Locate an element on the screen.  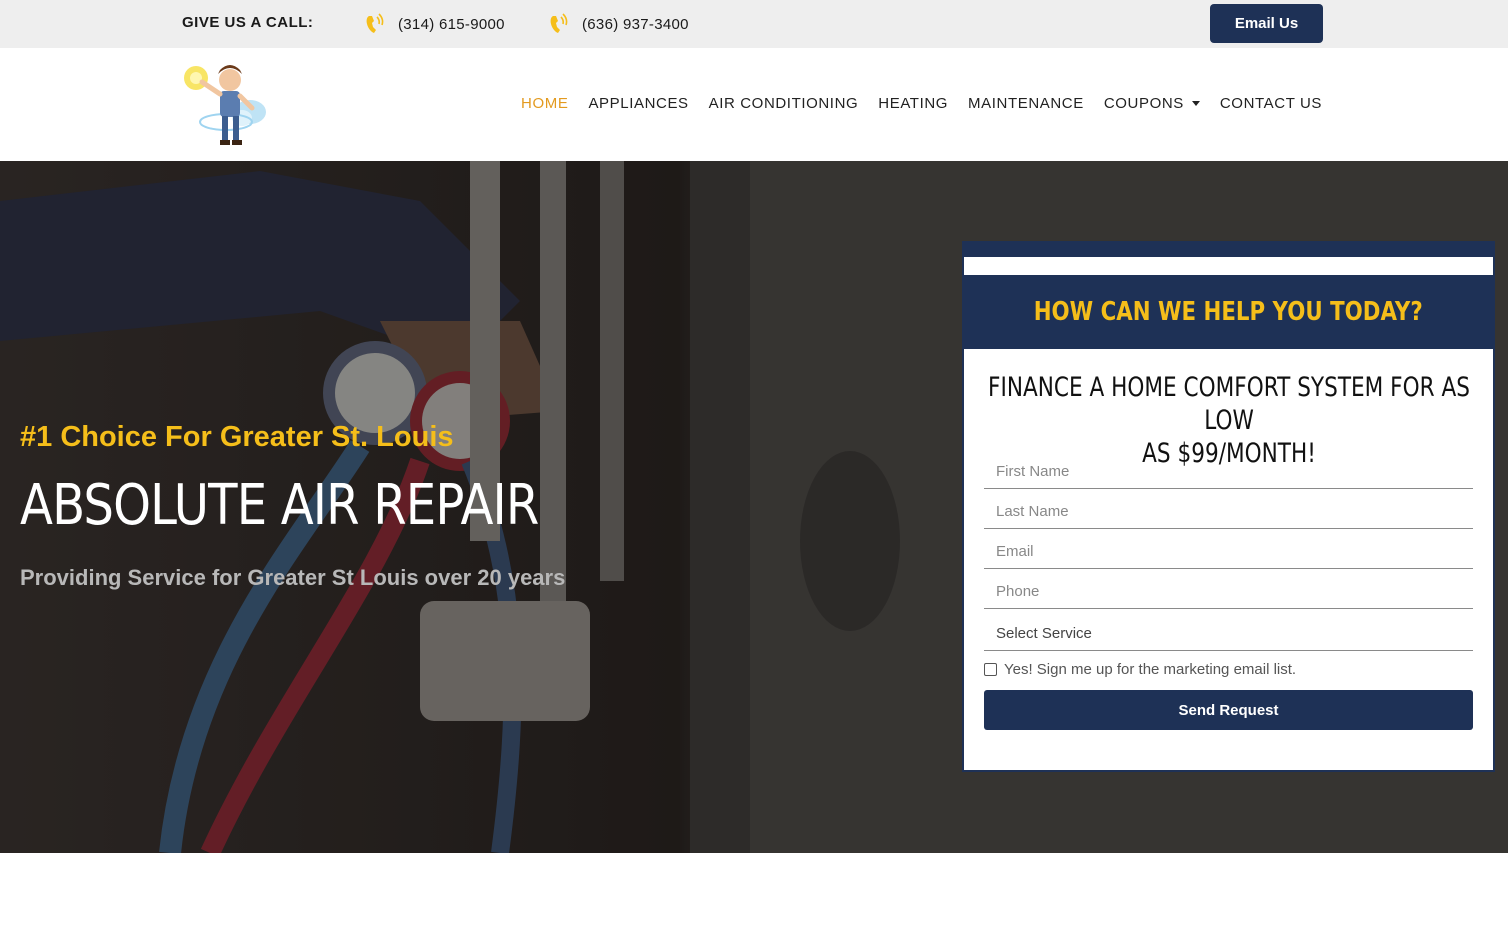
nav-coupons: COUPONS is located at coordinates (1152, 103).